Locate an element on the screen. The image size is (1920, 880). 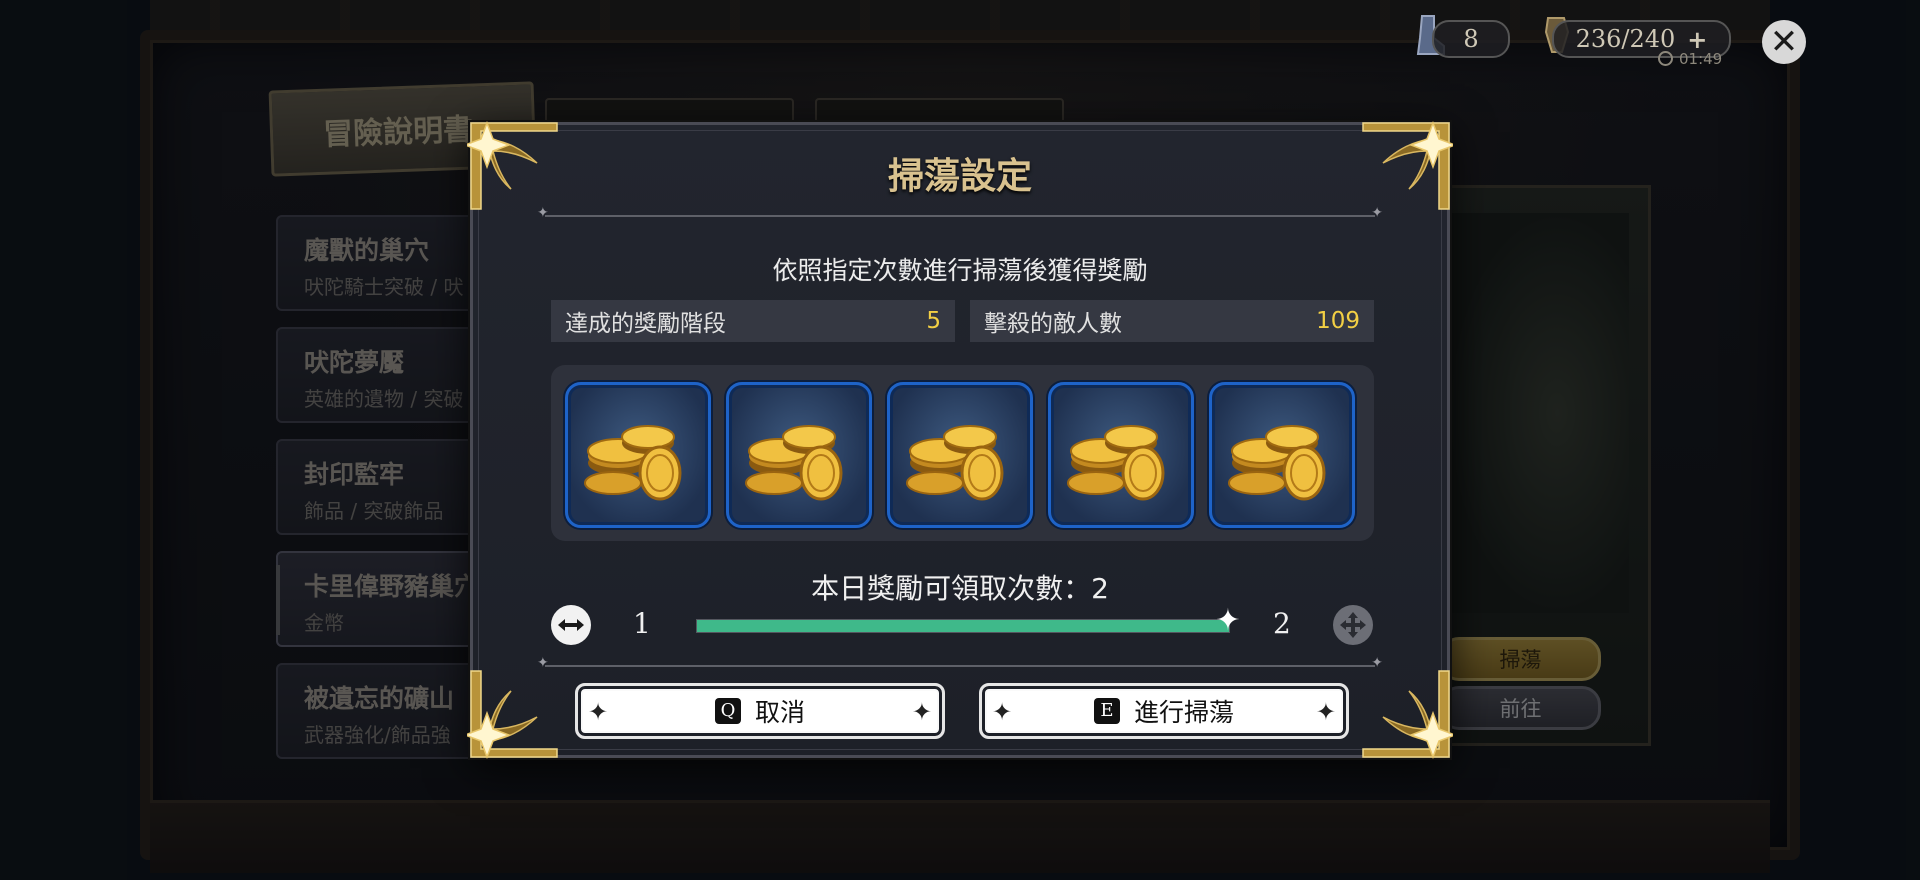
slider-fill is located at coordinates (963, 626).